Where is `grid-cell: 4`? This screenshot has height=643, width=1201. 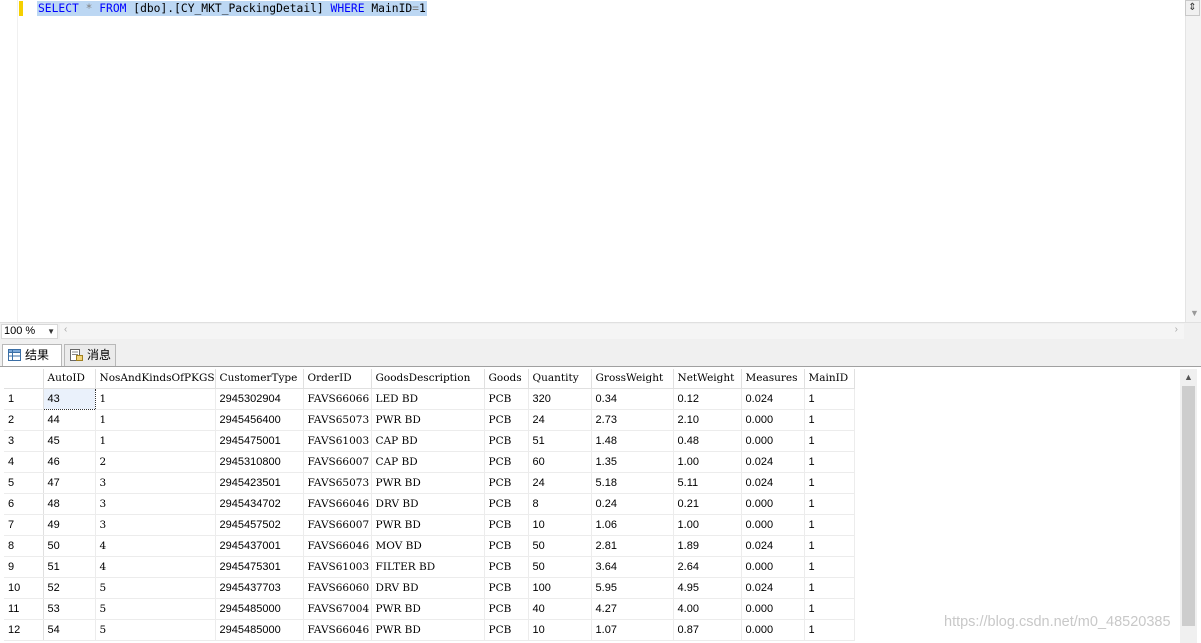 grid-cell: 4 is located at coordinates (155, 546).